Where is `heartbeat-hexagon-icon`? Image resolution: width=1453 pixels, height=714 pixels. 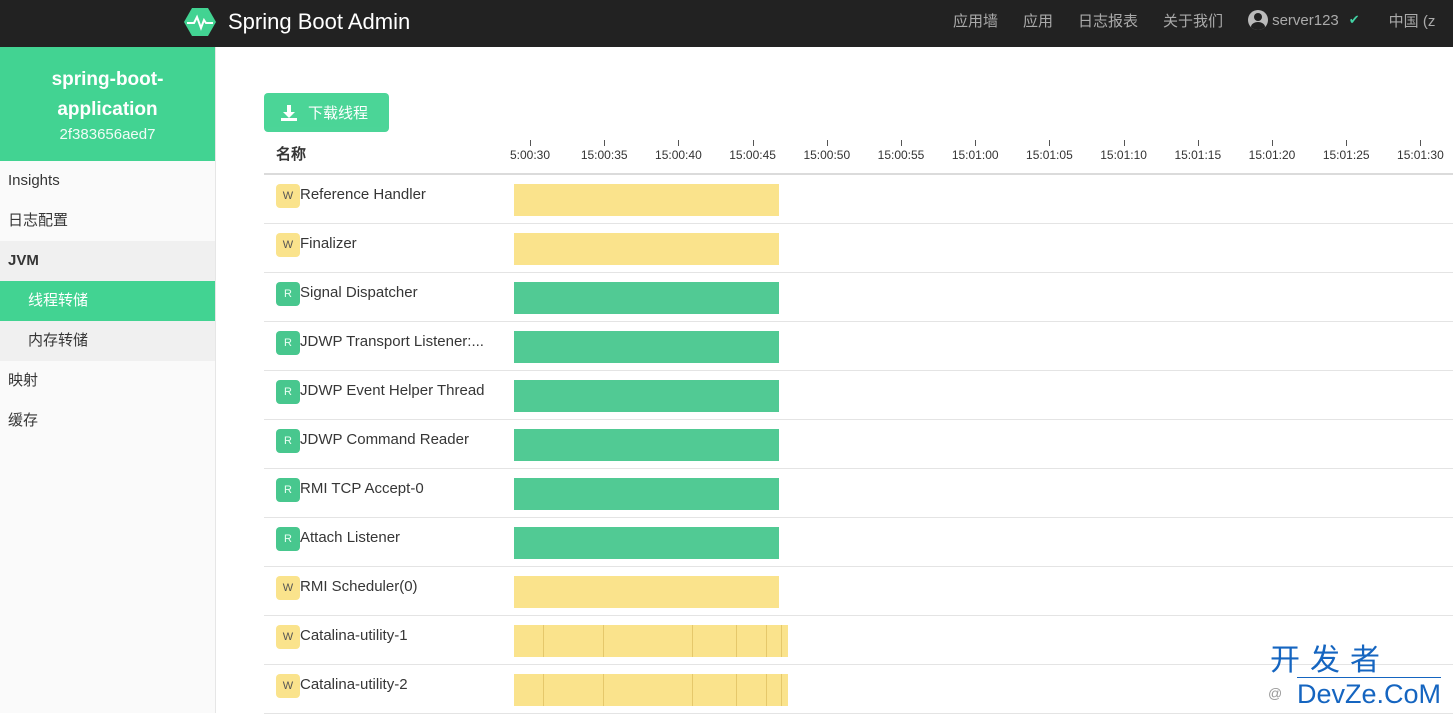
heartbeat-hexagon-icon is located at coordinates (200, 22).